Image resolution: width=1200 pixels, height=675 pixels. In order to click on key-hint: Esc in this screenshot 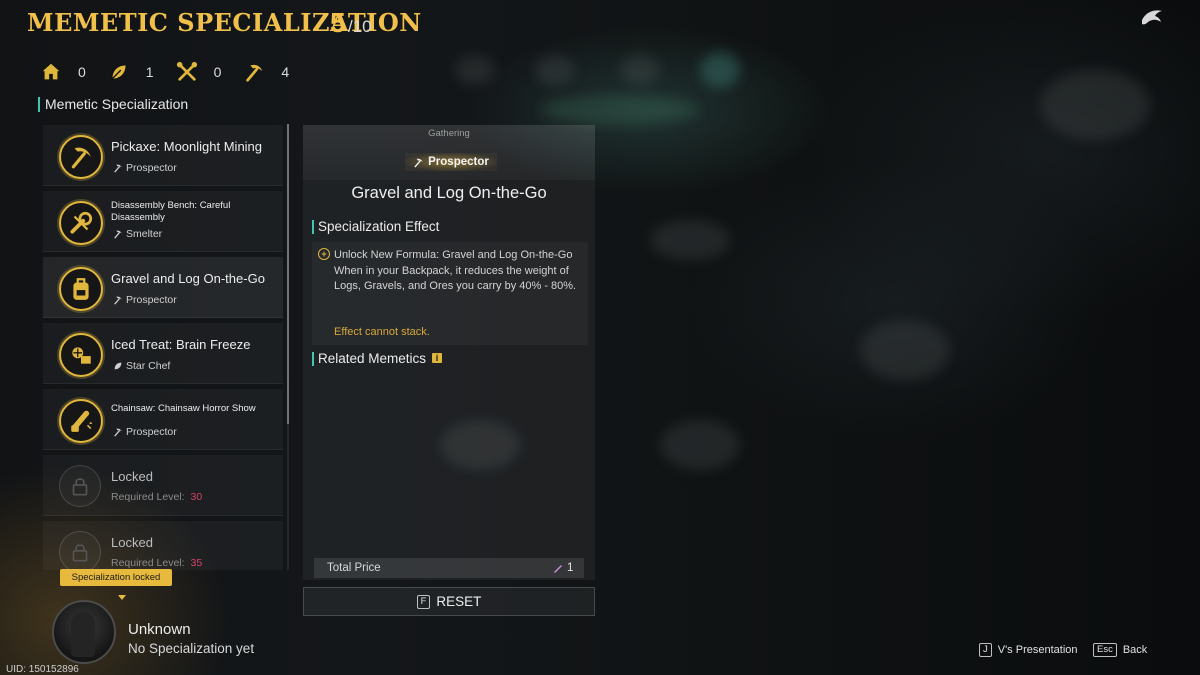, I will do `click(1105, 650)`.